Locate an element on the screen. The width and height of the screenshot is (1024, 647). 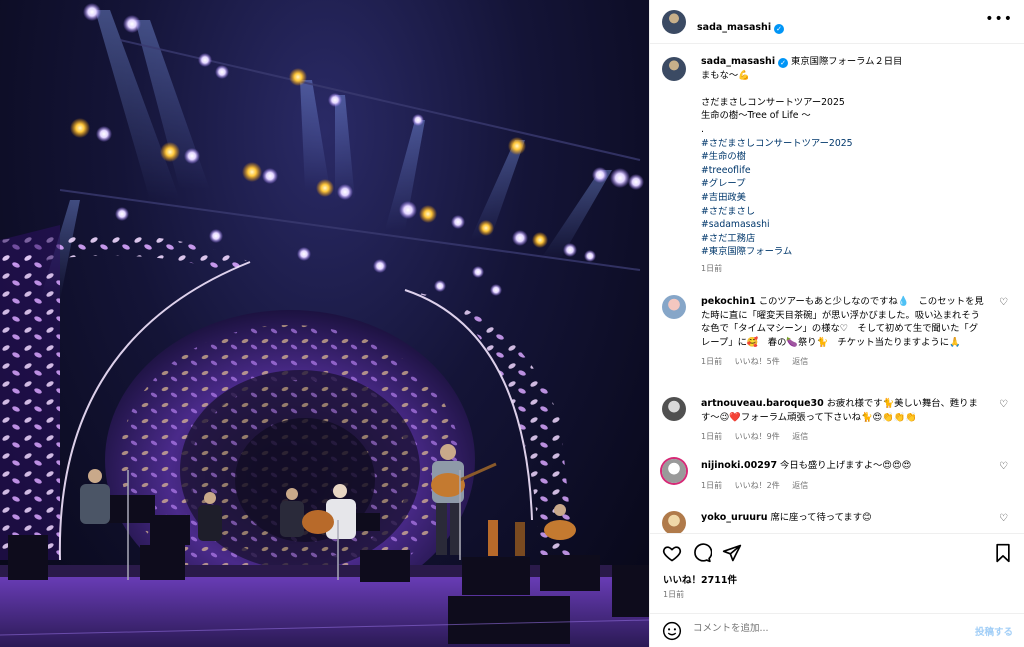
hashtag-link: #さだまさしコンサートツアー2025 is located at coordinates (851, 144).